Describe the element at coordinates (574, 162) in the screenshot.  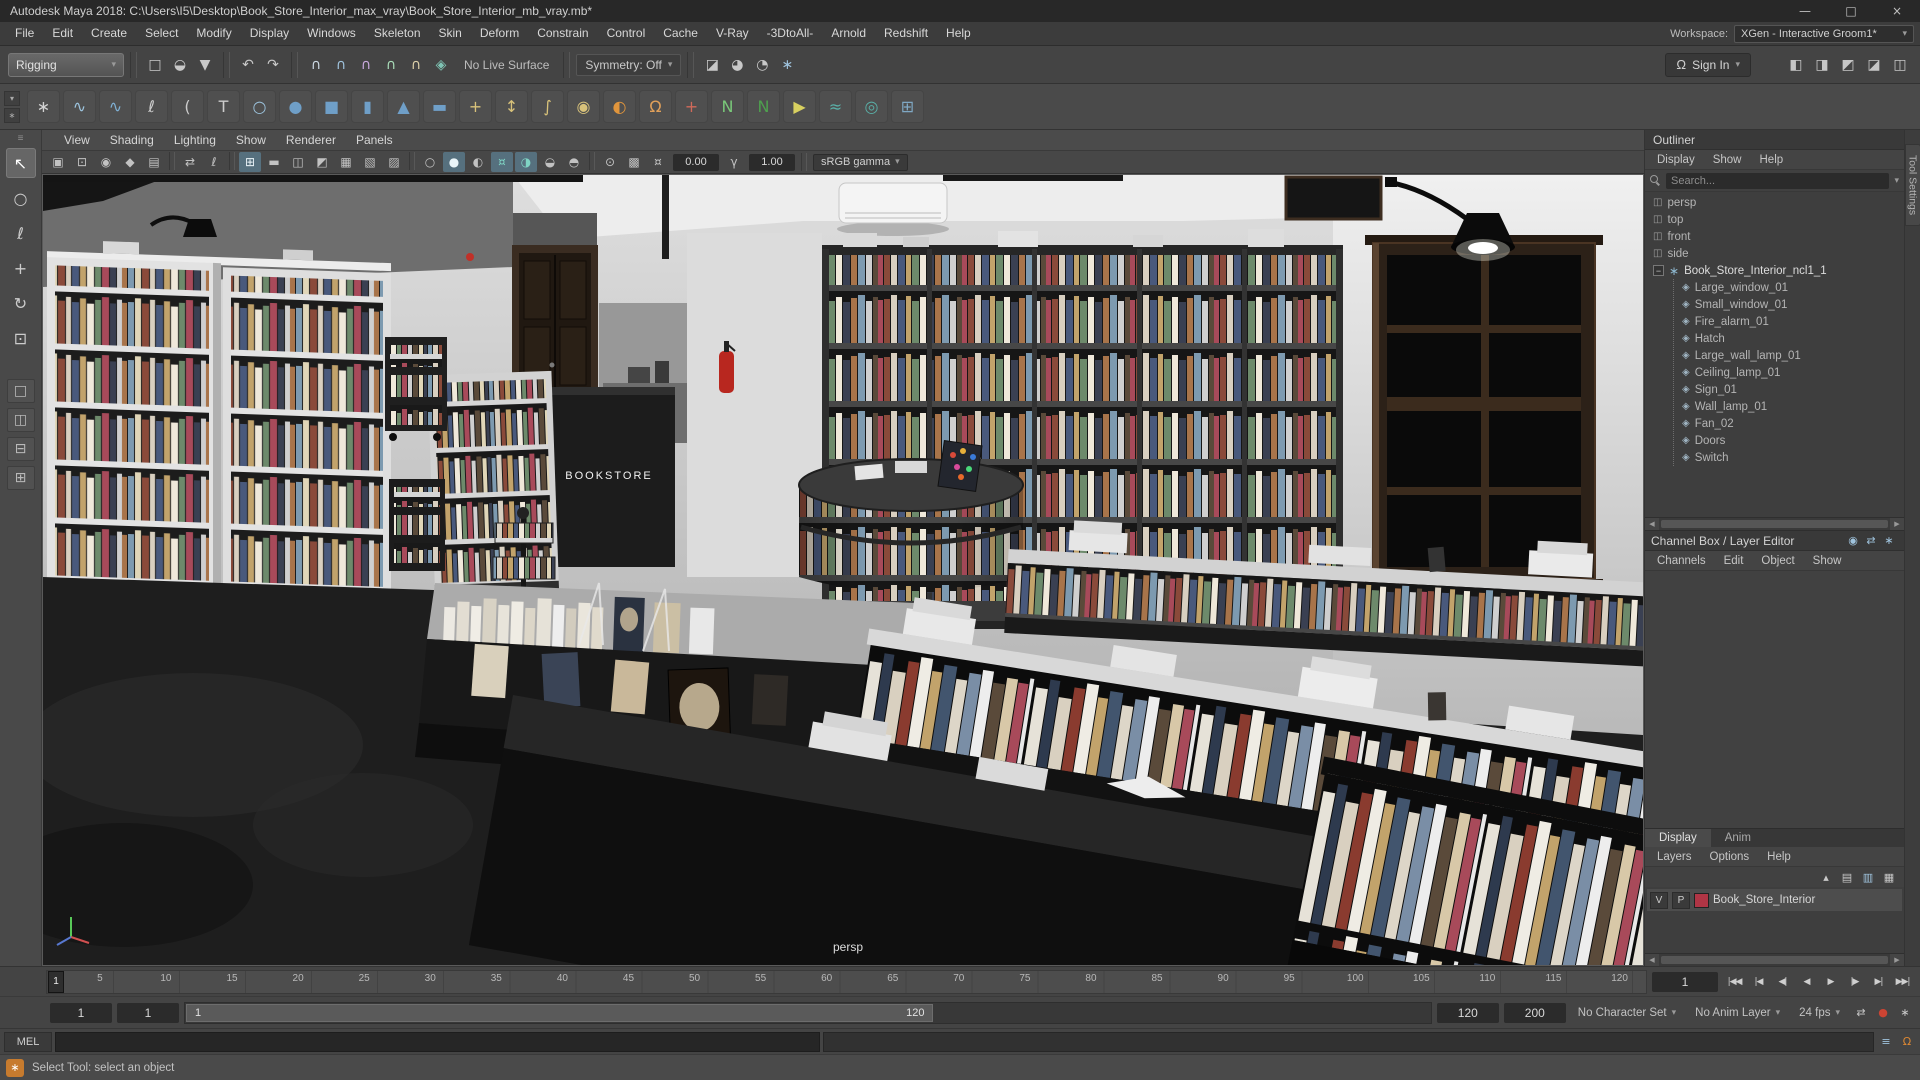
I see `motion-blur-icon: ◓` at that location.